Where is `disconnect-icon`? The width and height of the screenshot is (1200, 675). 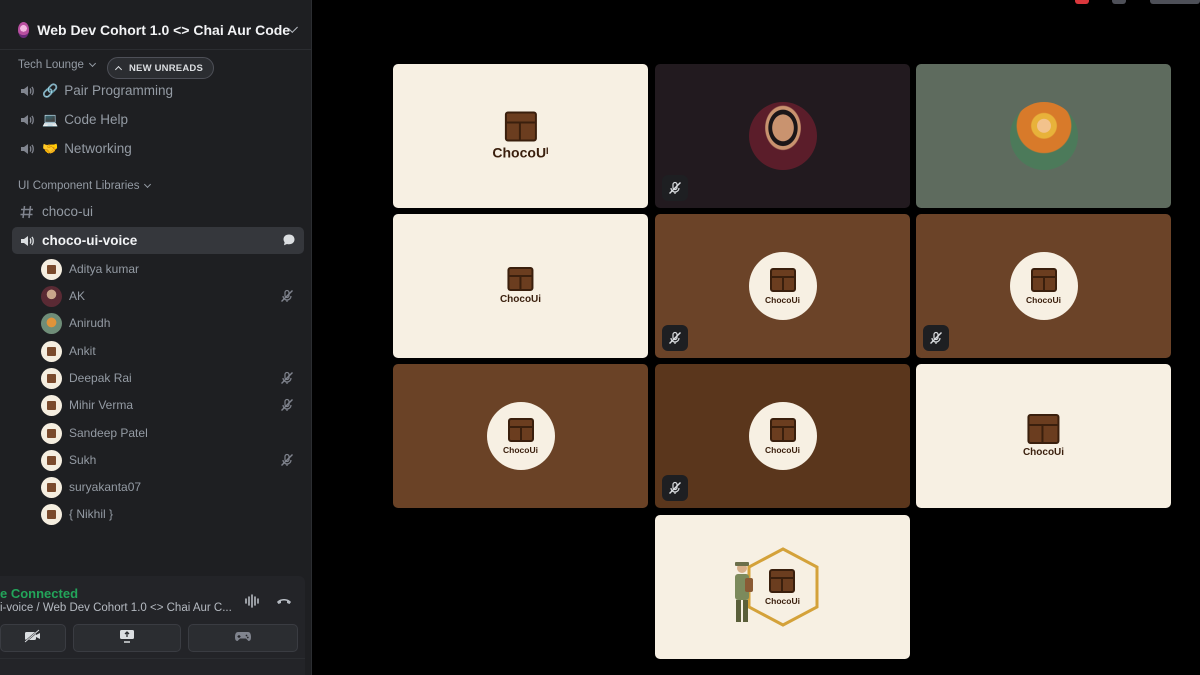 disconnect-icon is located at coordinates (284, 601).